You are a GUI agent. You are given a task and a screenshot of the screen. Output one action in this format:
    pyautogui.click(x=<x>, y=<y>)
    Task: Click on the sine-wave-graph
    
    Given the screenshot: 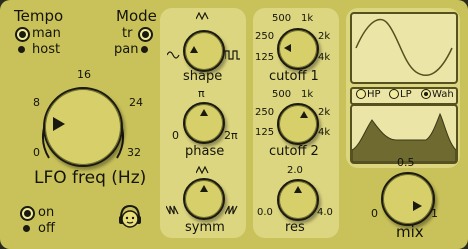 What is the action you would take?
    pyautogui.click(x=404, y=47)
    